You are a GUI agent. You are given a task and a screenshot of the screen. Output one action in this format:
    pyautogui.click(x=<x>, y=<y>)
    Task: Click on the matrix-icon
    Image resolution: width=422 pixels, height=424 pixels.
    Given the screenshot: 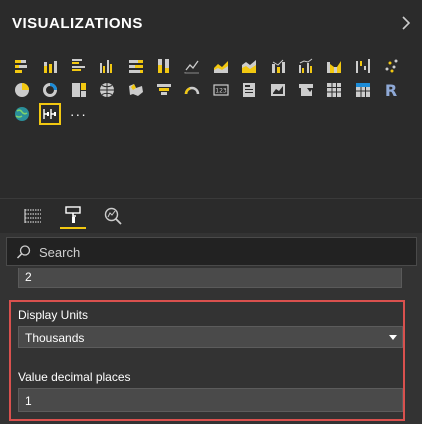 What is the action you would take?
    pyautogui.click(x=363, y=90)
    